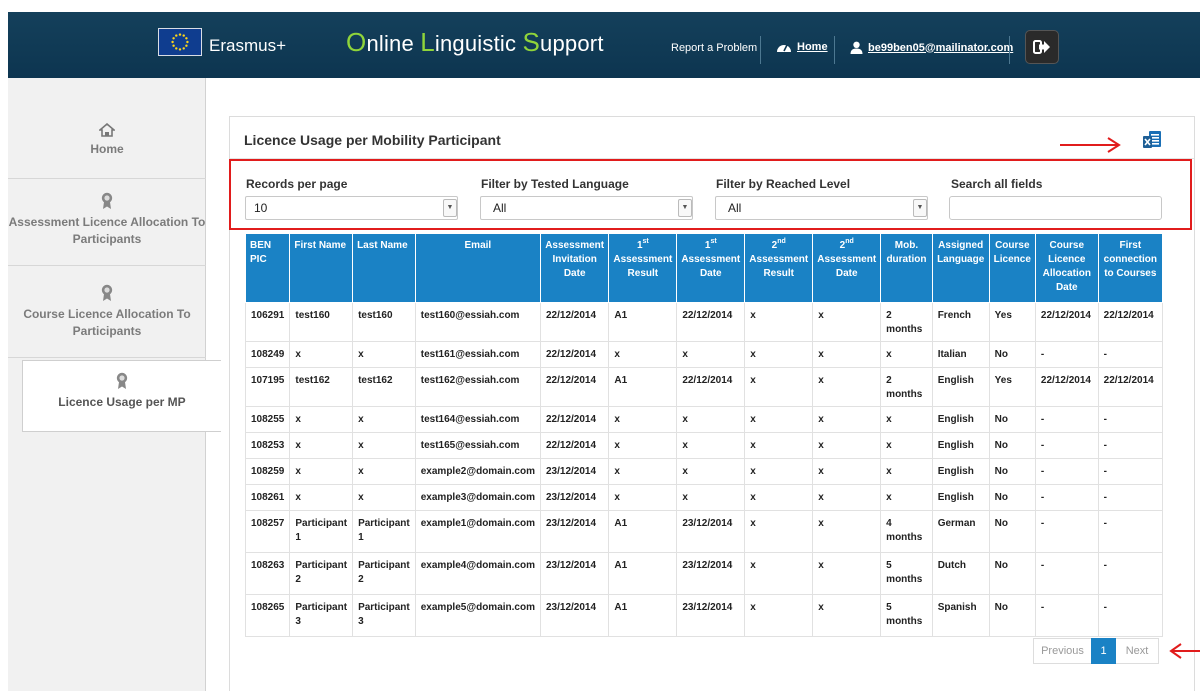  What do you see at coordinates (821, 208) in the screenshot?
I see `reached-level-select: All ▼` at bounding box center [821, 208].